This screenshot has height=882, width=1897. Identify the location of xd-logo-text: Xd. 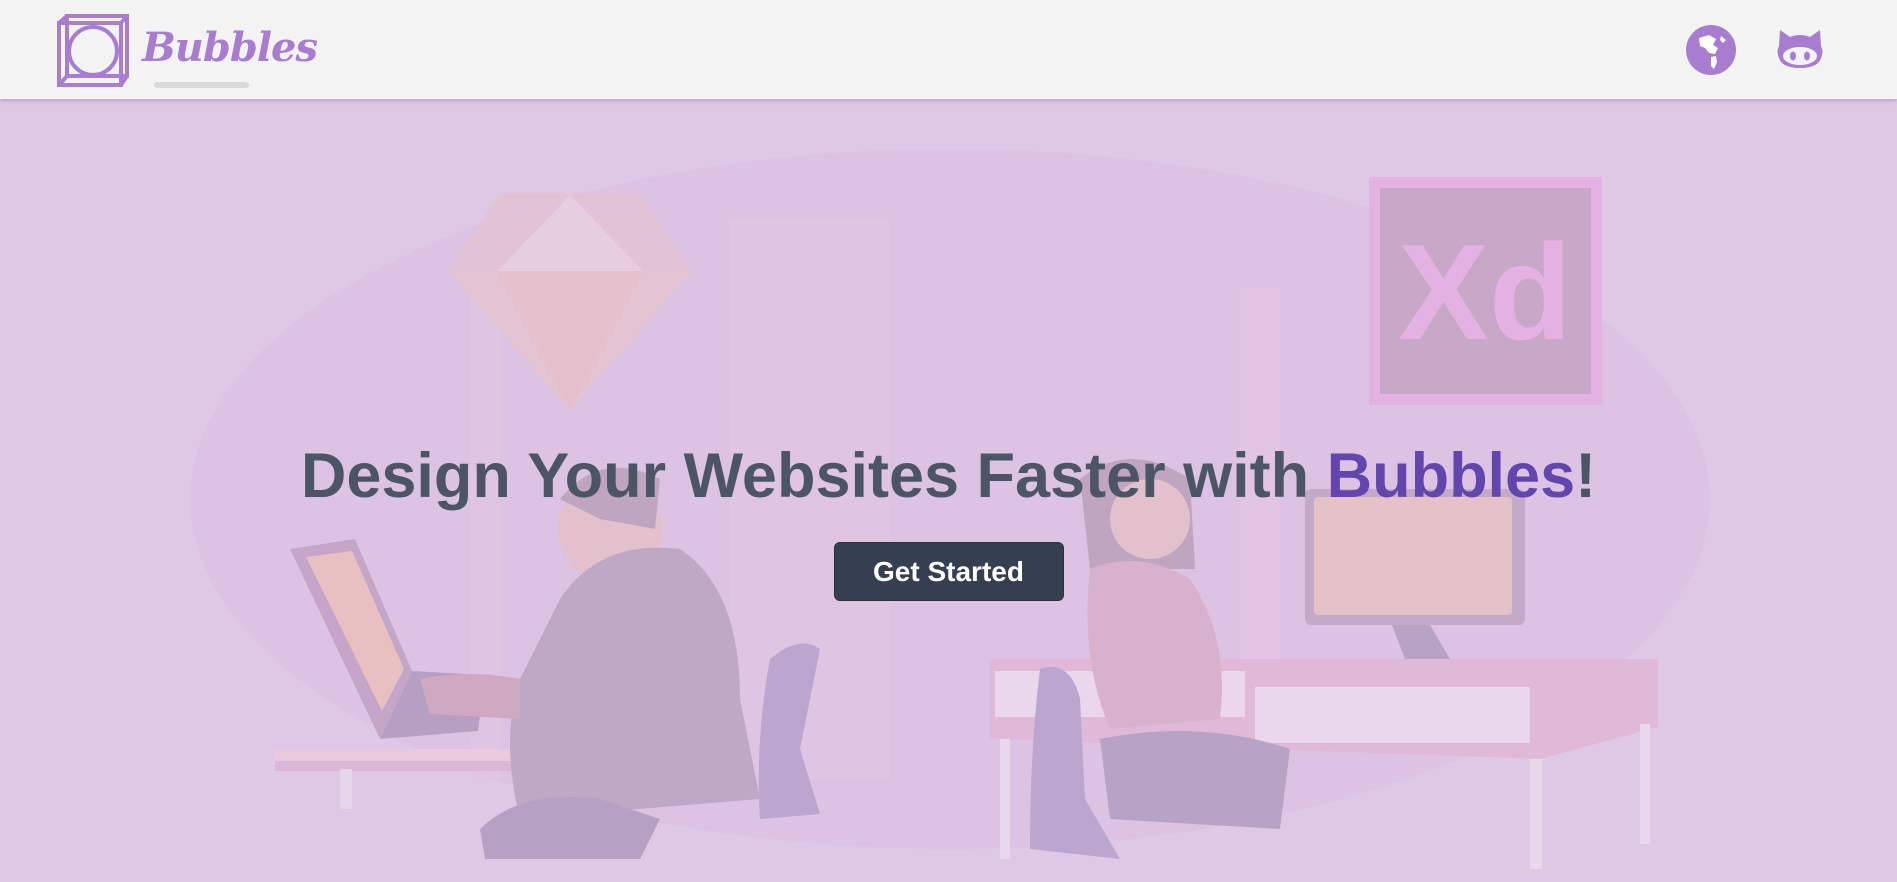
(1485, 292).